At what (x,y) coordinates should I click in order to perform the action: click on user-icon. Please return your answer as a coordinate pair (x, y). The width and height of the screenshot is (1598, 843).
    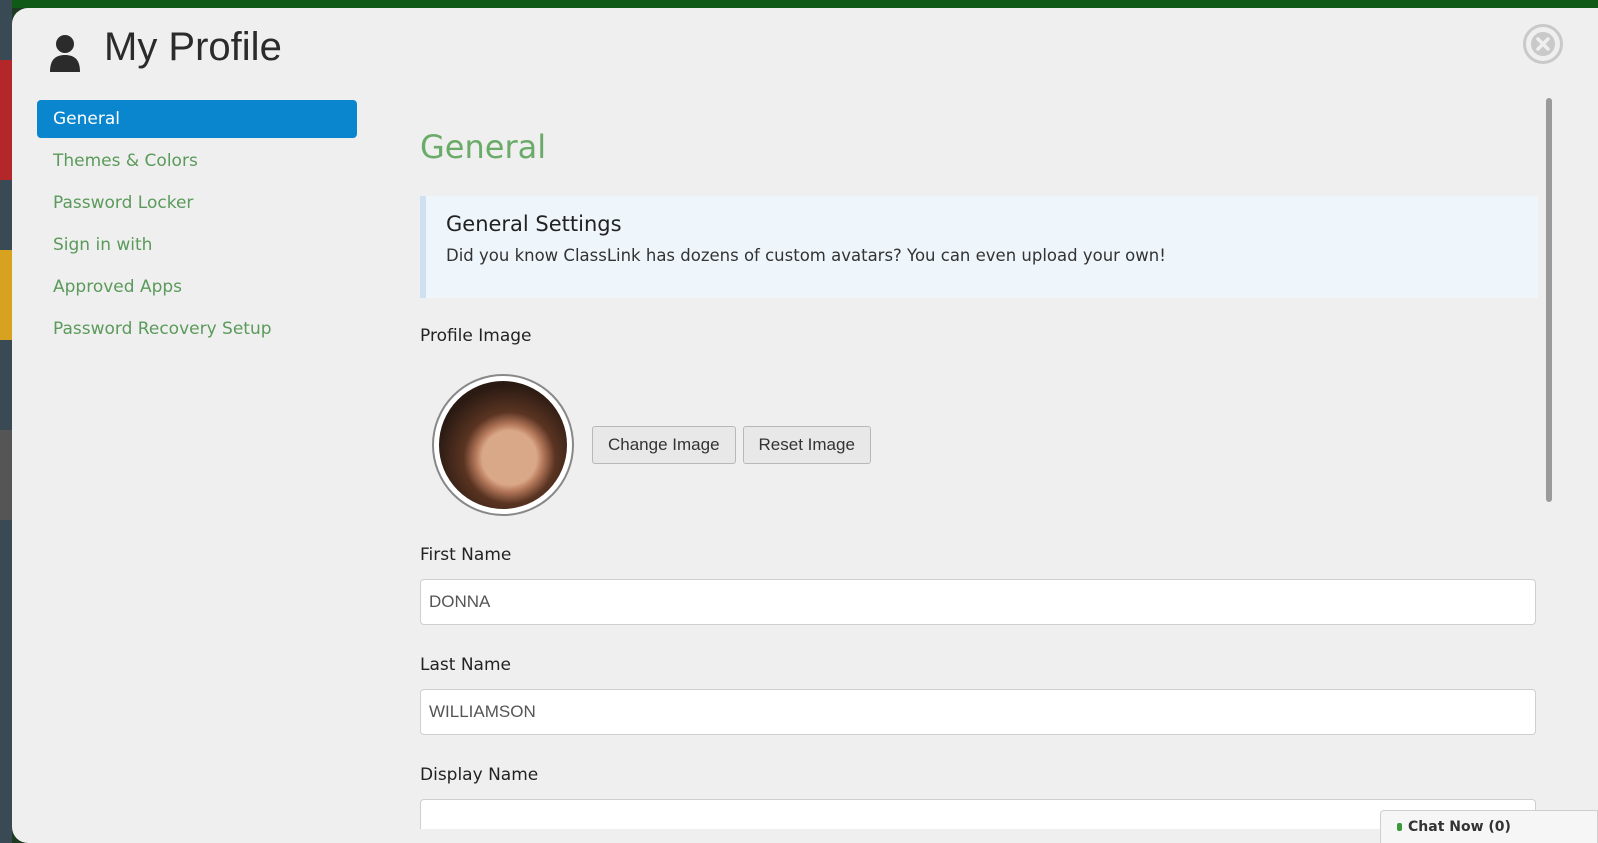
    Looking at the image, I should click on (65, 53).